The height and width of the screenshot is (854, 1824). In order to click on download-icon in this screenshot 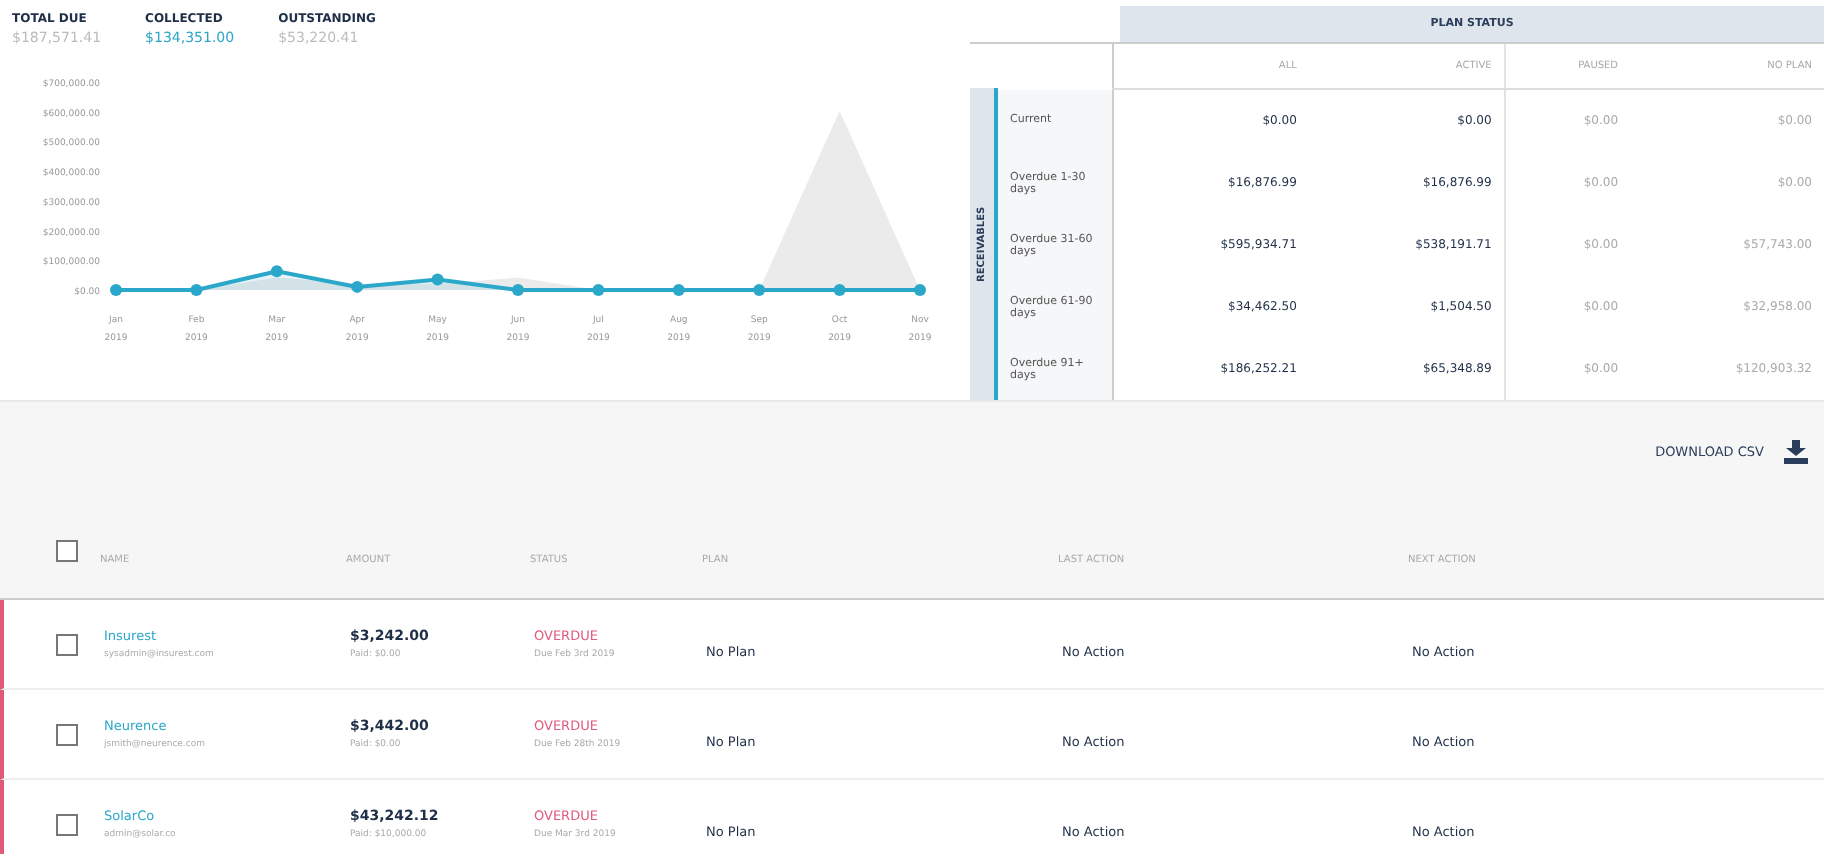, I will do `click(1796, 452)`.